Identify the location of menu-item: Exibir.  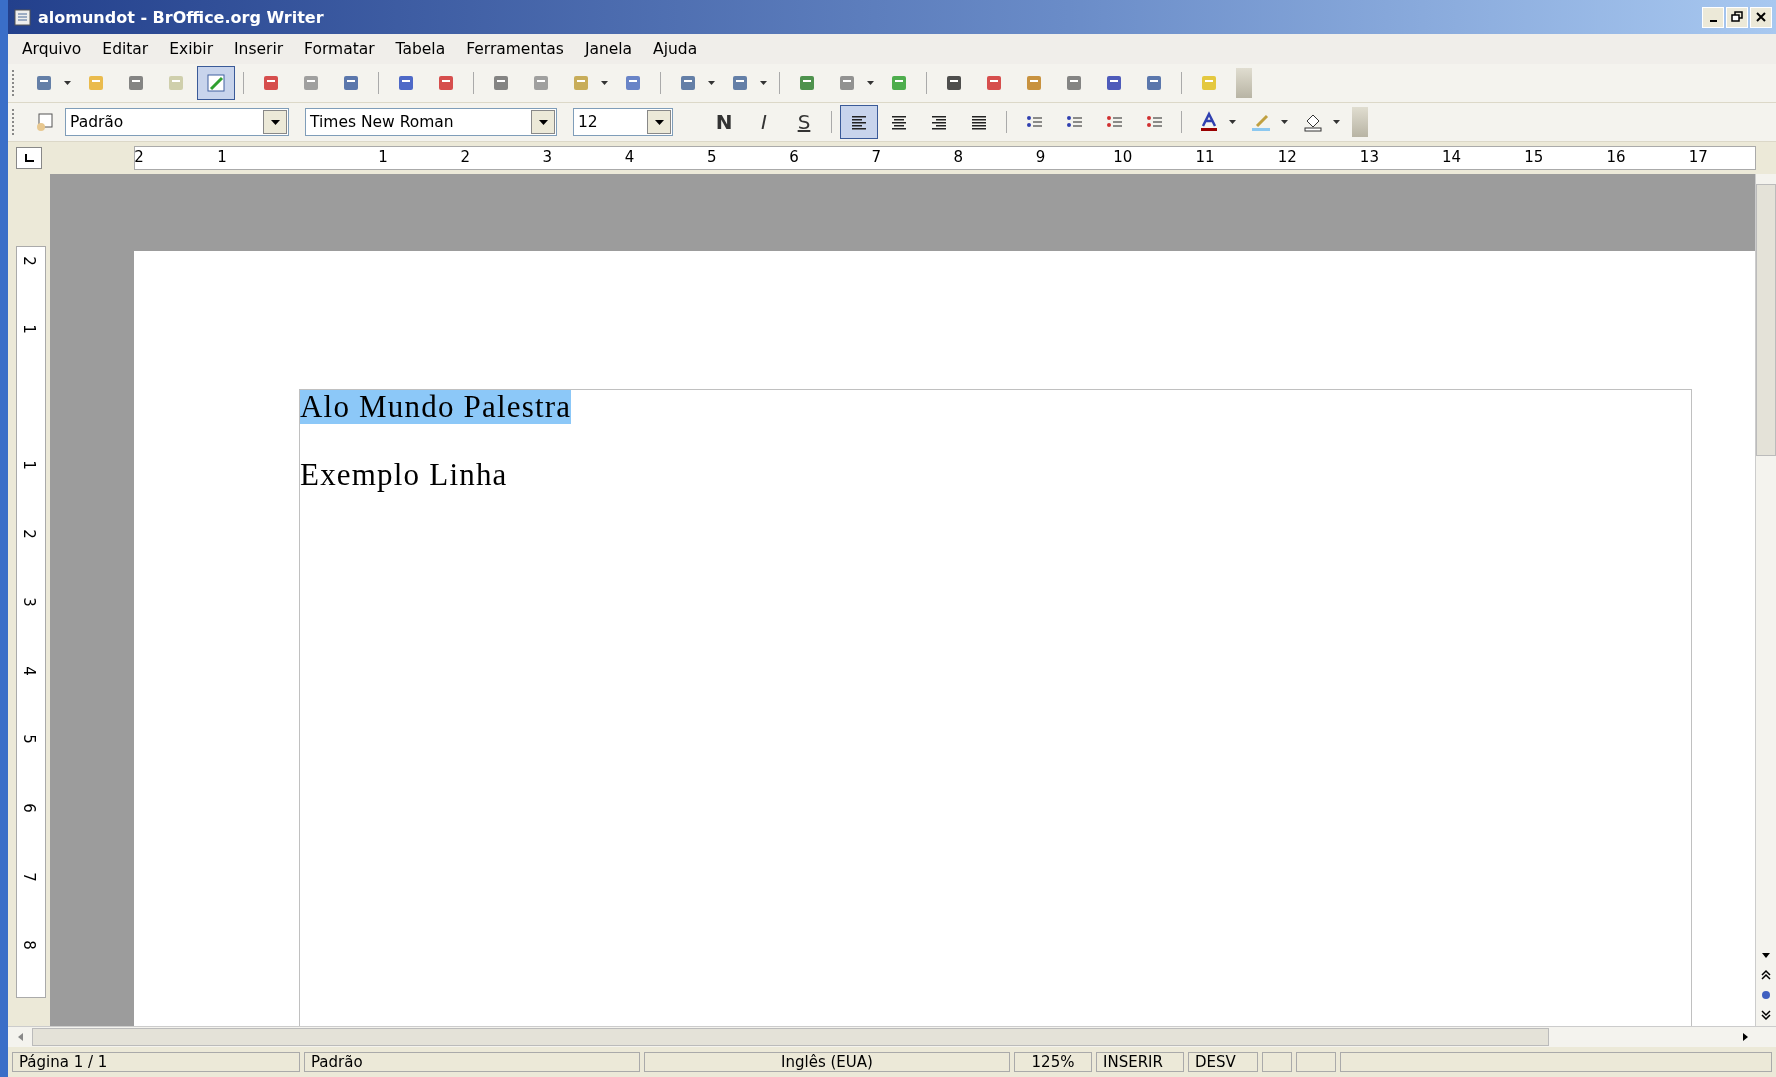
(192, 49).